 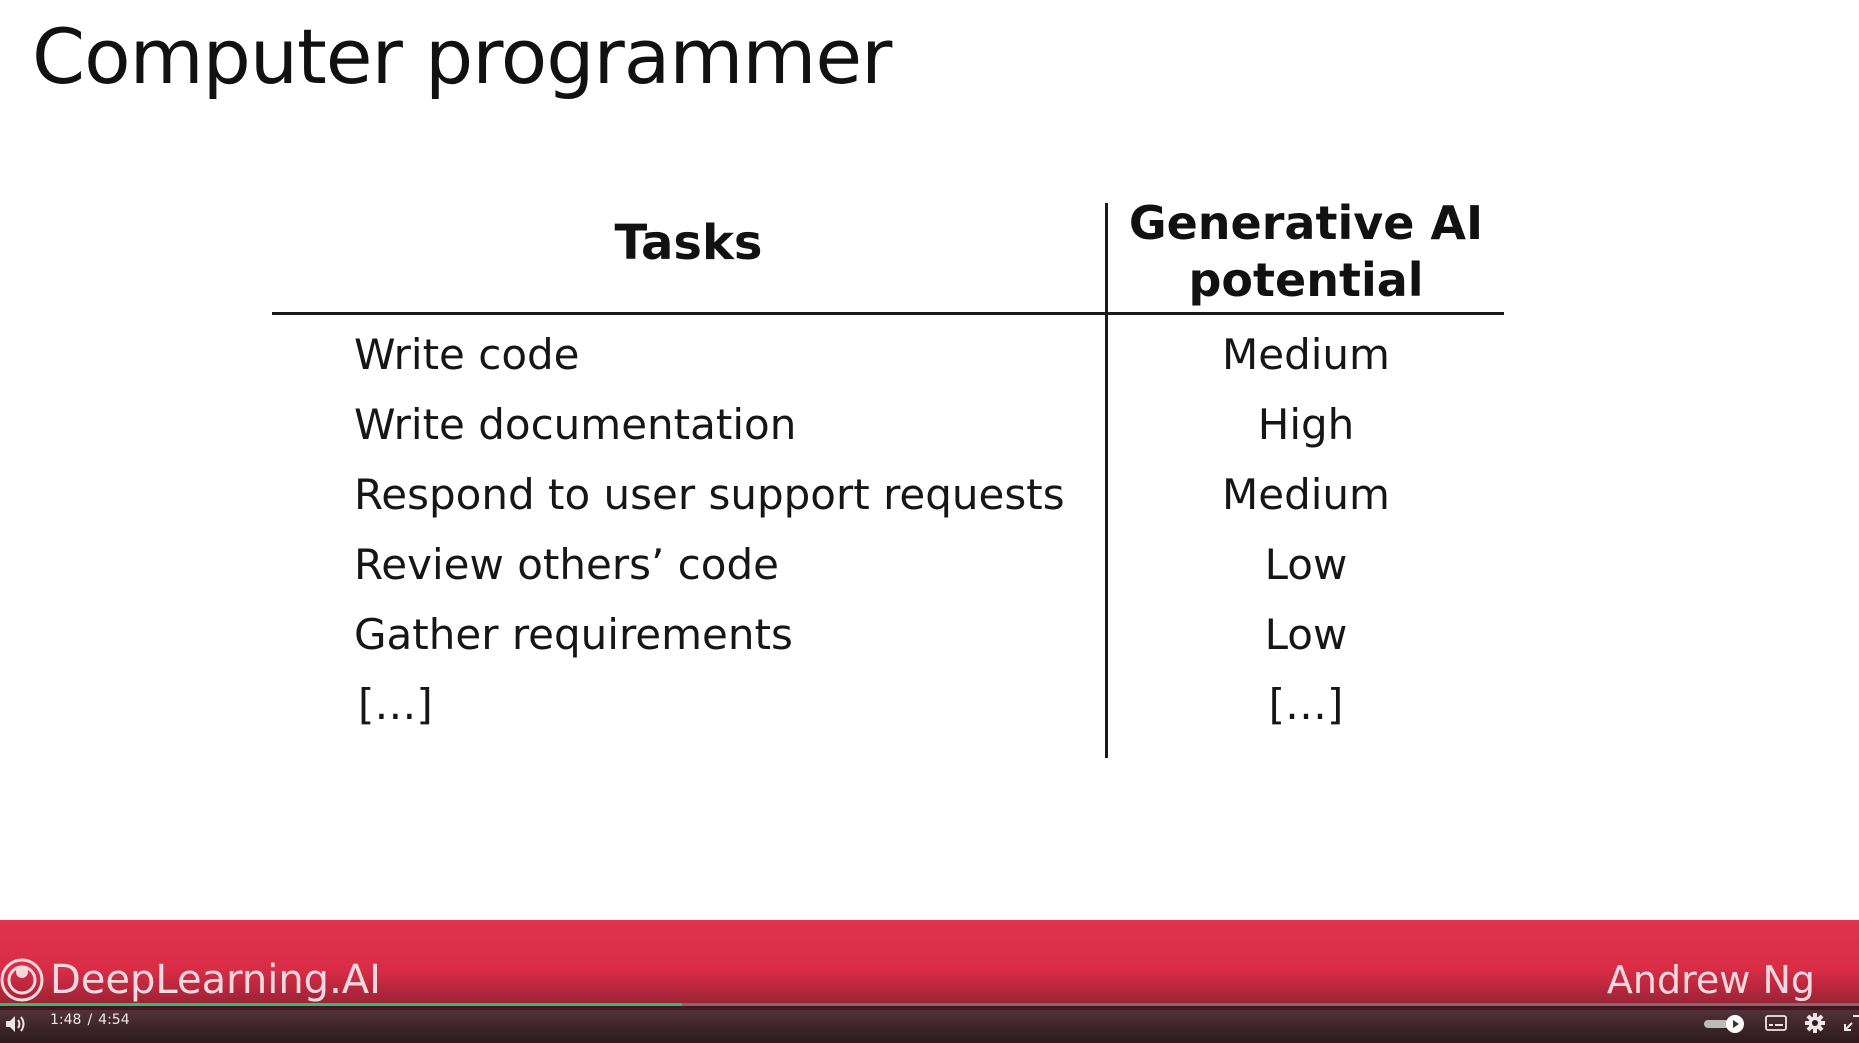 I want to click on table-row: Write documentation High, so click(x=888, y=425).